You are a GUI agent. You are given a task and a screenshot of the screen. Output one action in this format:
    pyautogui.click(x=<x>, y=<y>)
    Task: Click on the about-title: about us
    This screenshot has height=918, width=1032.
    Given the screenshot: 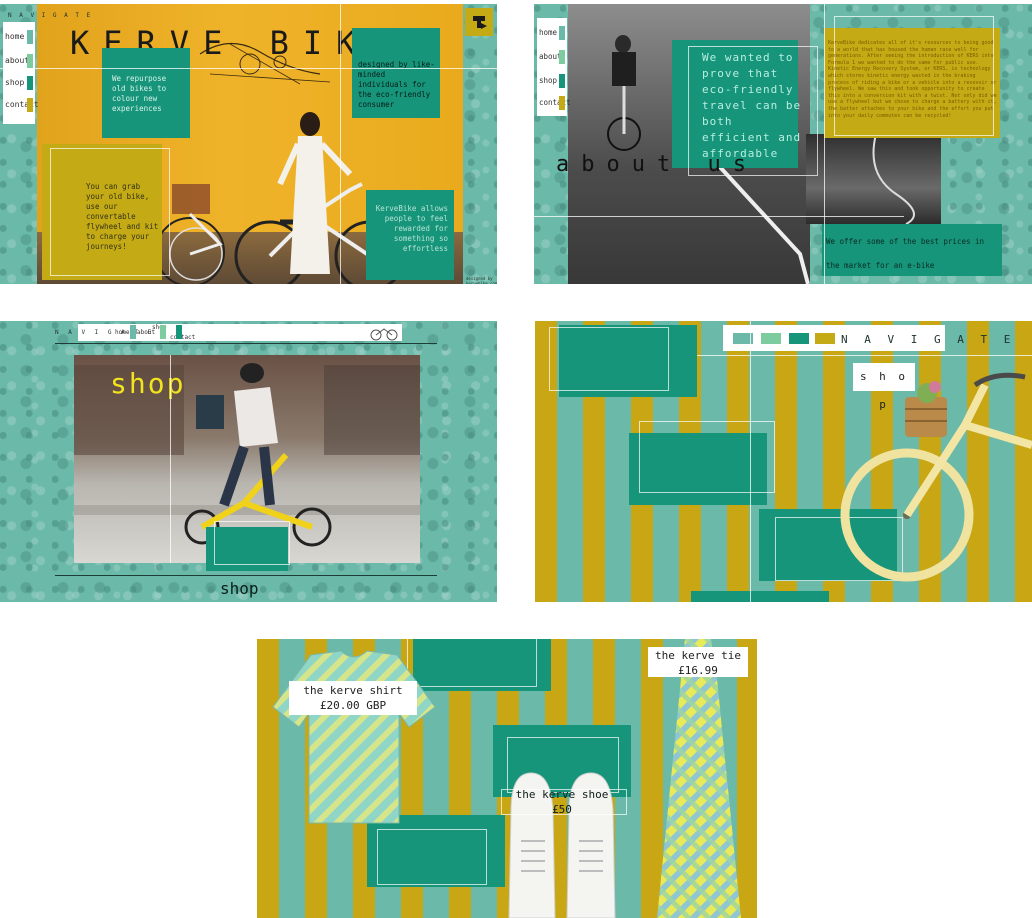 What is the action you would take?
    pyautogui.click(x=657, y=164)
    